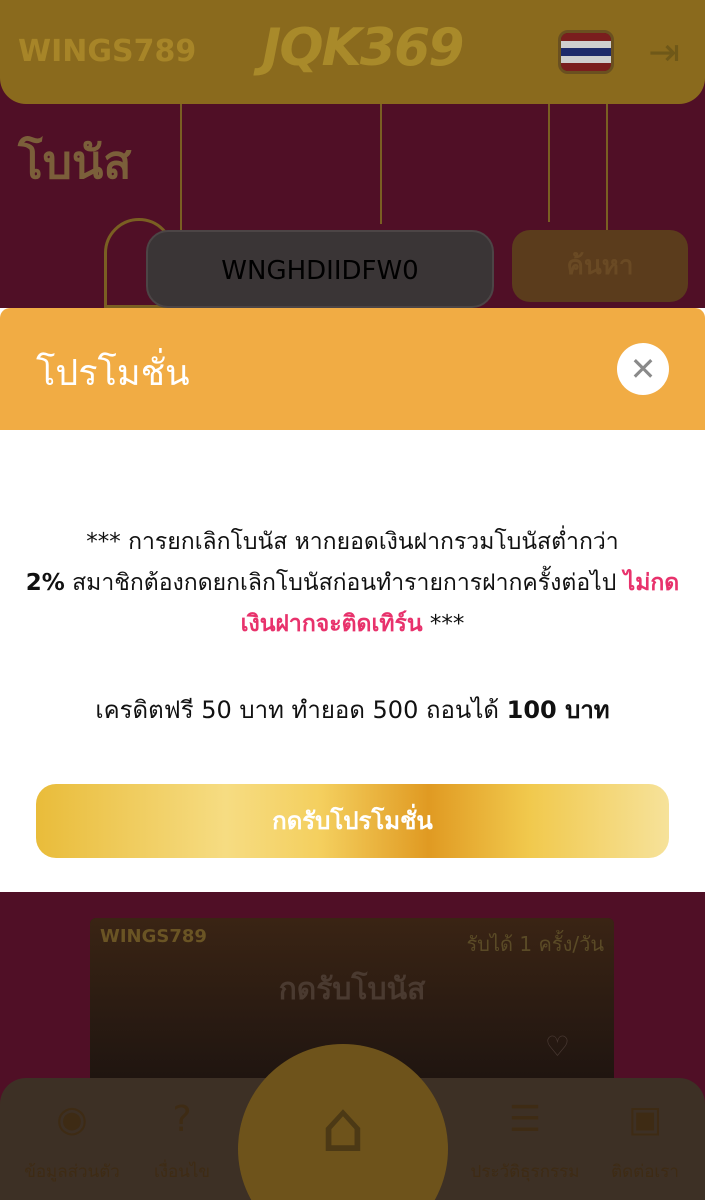 The image size is (705, 1200). Describe the element at coordinates (45, 583) in the screenshot. I see `terms-percent: 2%` at that location.